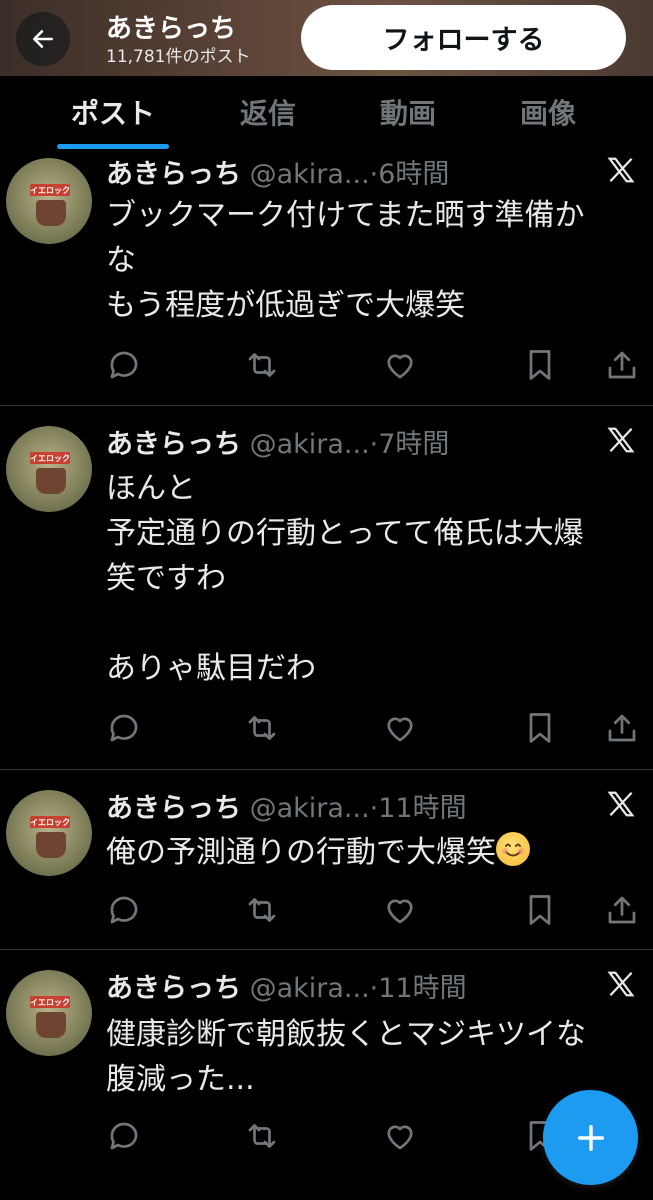  I want to click on smiling-face-emoji, so click(513, 849).